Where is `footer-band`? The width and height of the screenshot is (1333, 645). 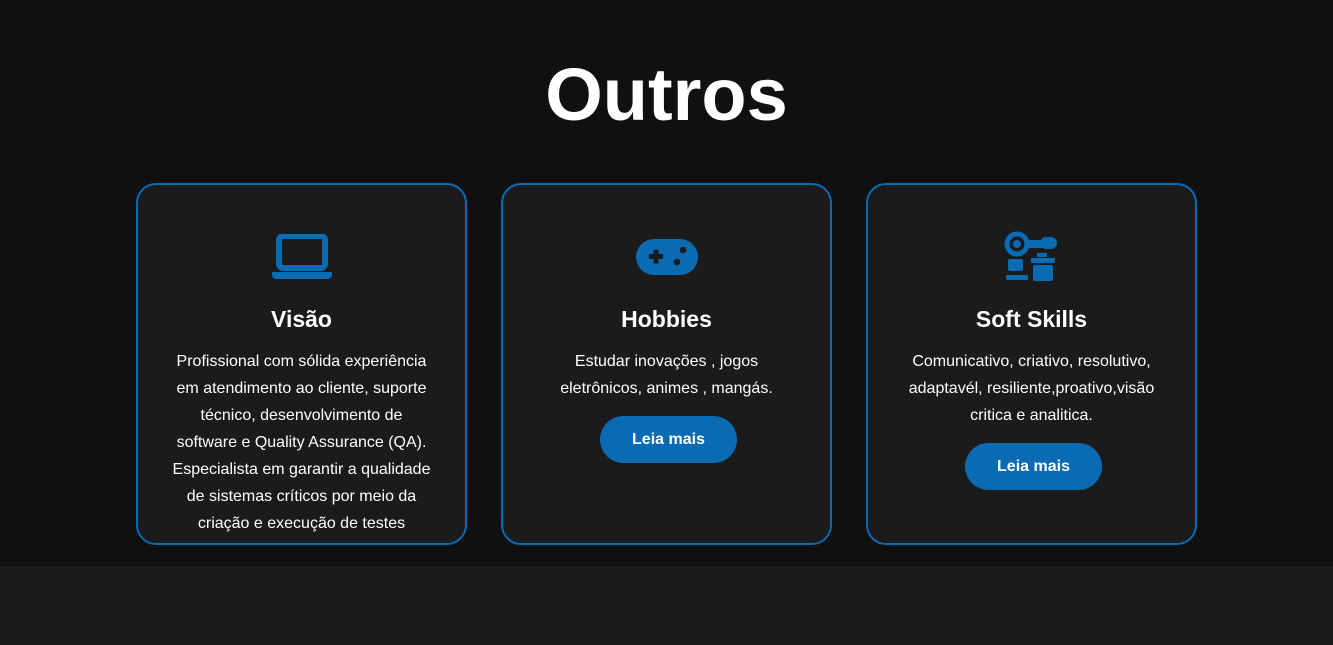
footer-band is located at coordinates (666, 605).